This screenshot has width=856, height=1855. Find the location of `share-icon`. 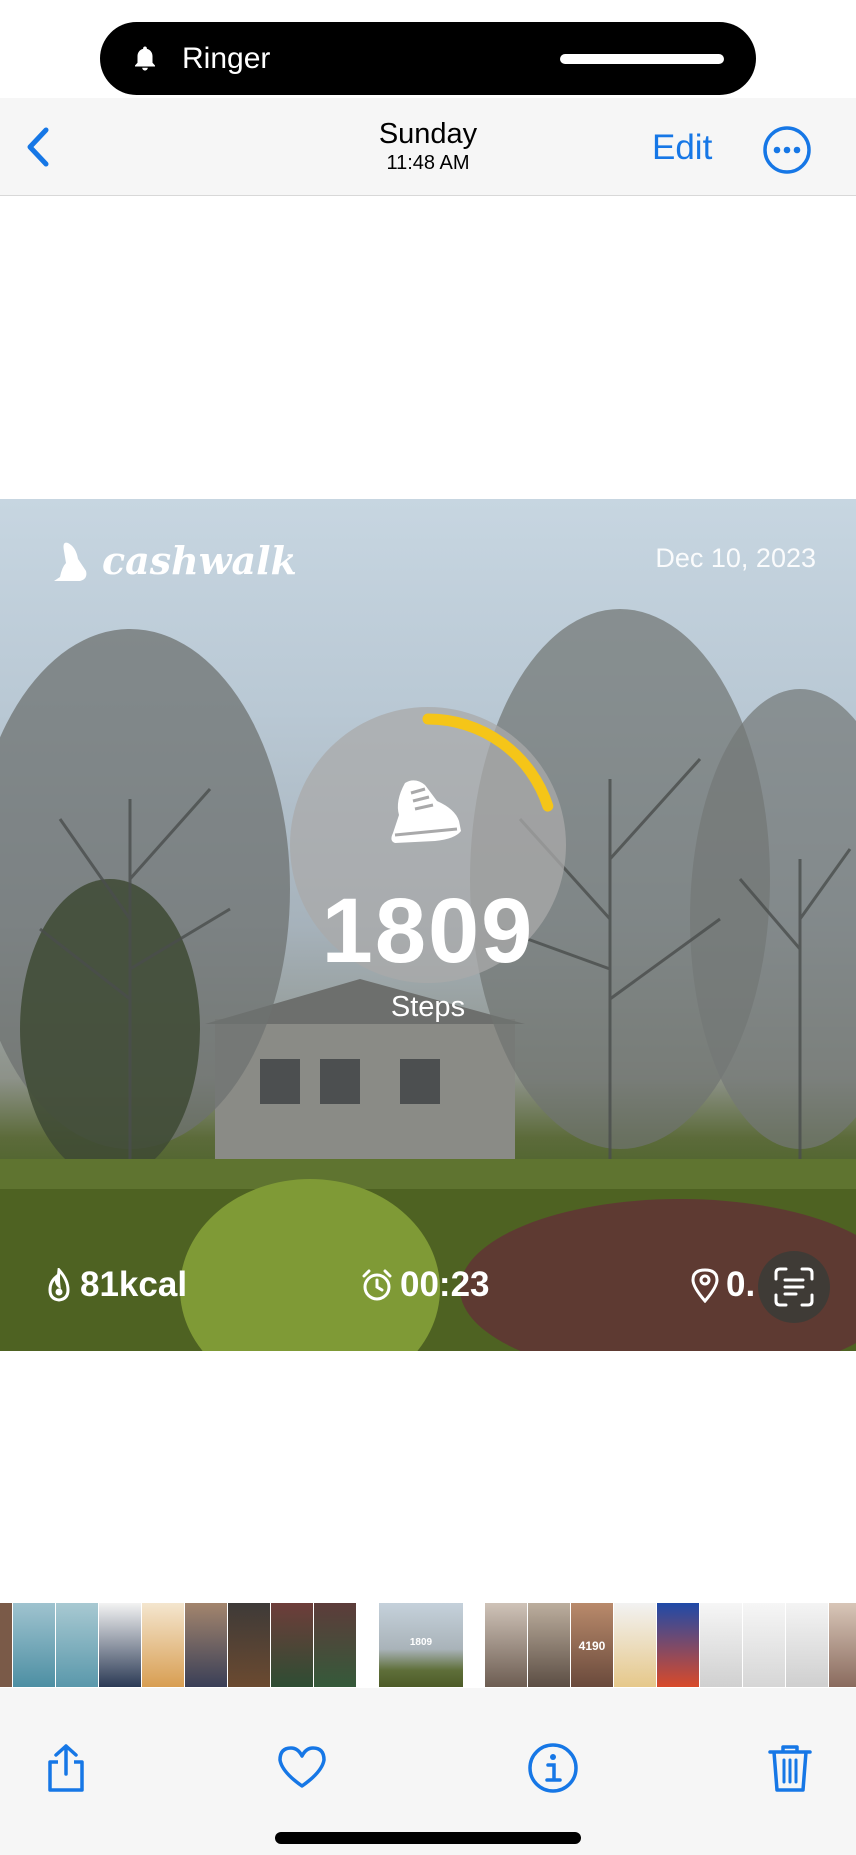

share-icon is located at coordinates (66, 1768).